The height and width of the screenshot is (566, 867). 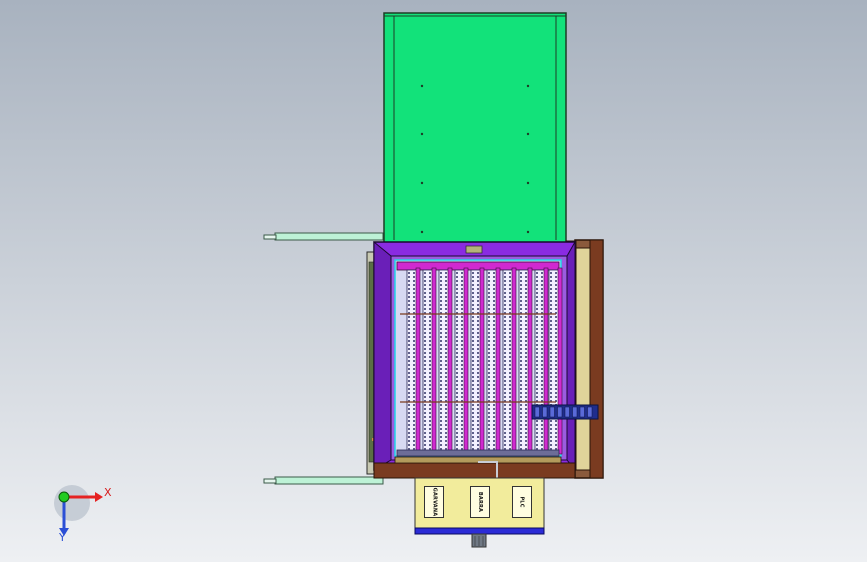 I want to click on panel-label-3-text: PLC, so click(x=522, y=502).